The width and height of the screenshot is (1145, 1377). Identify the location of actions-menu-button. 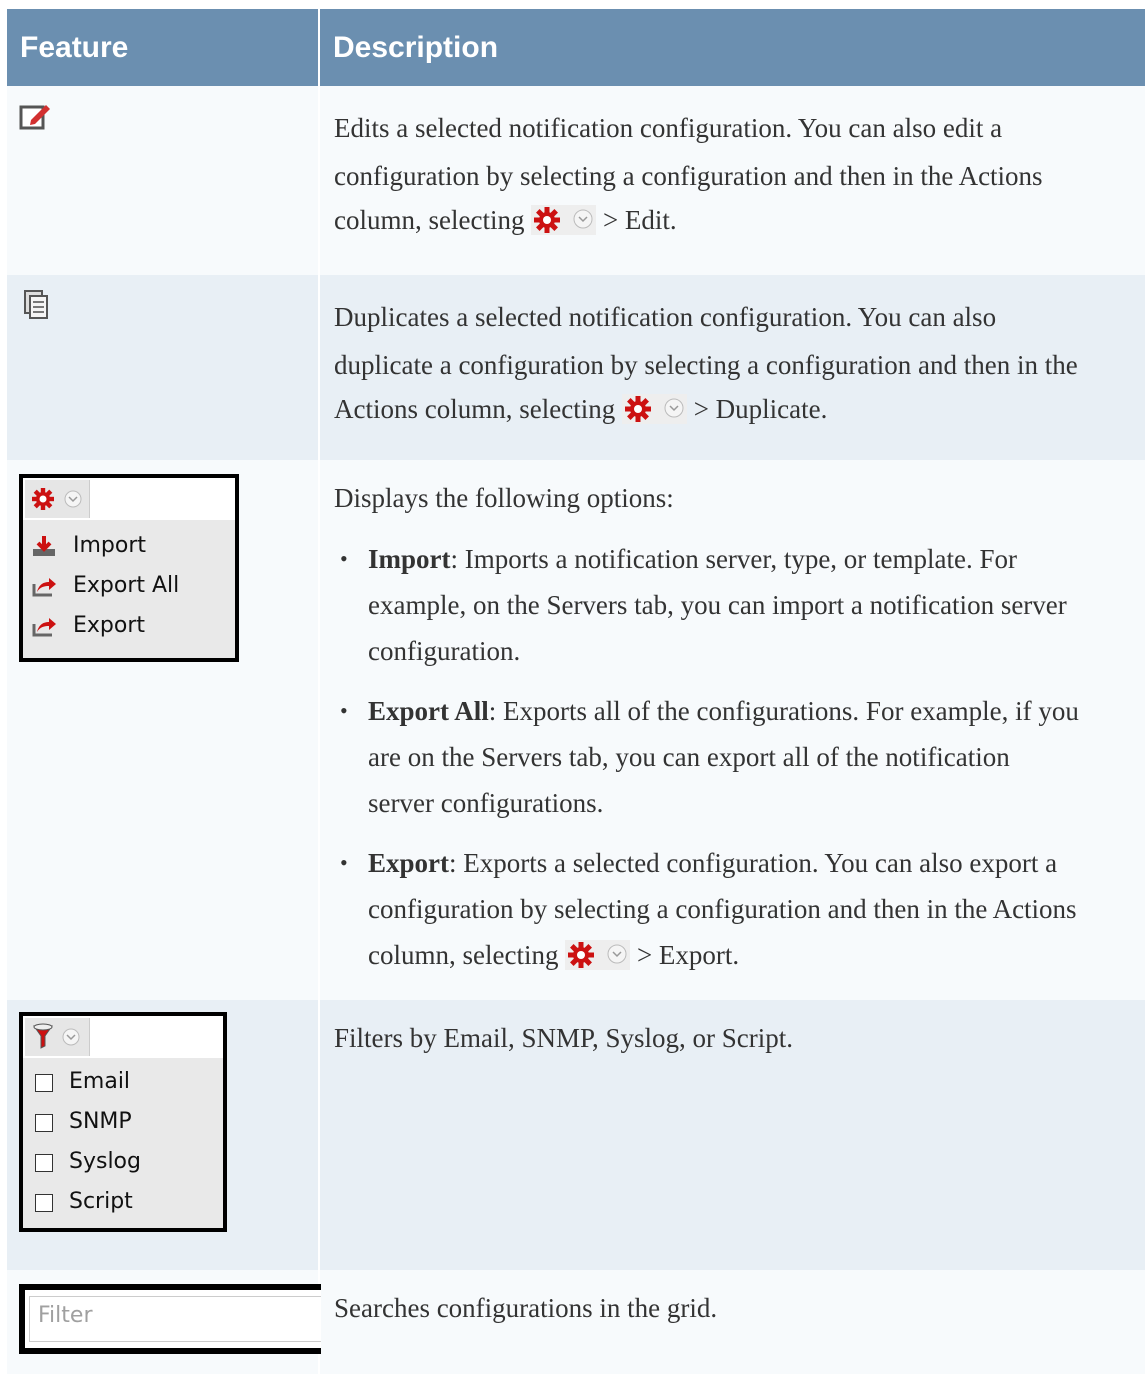
(57, 499).